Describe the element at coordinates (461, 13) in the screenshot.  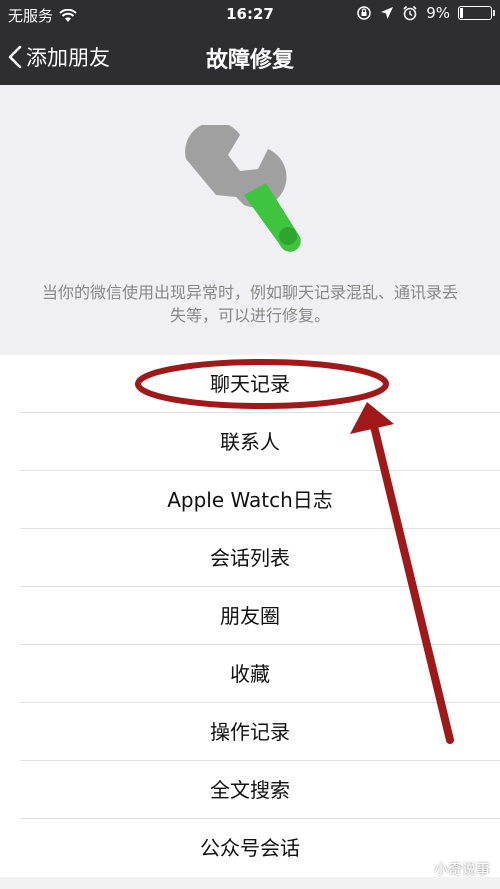
I see `battery-level` at that location.